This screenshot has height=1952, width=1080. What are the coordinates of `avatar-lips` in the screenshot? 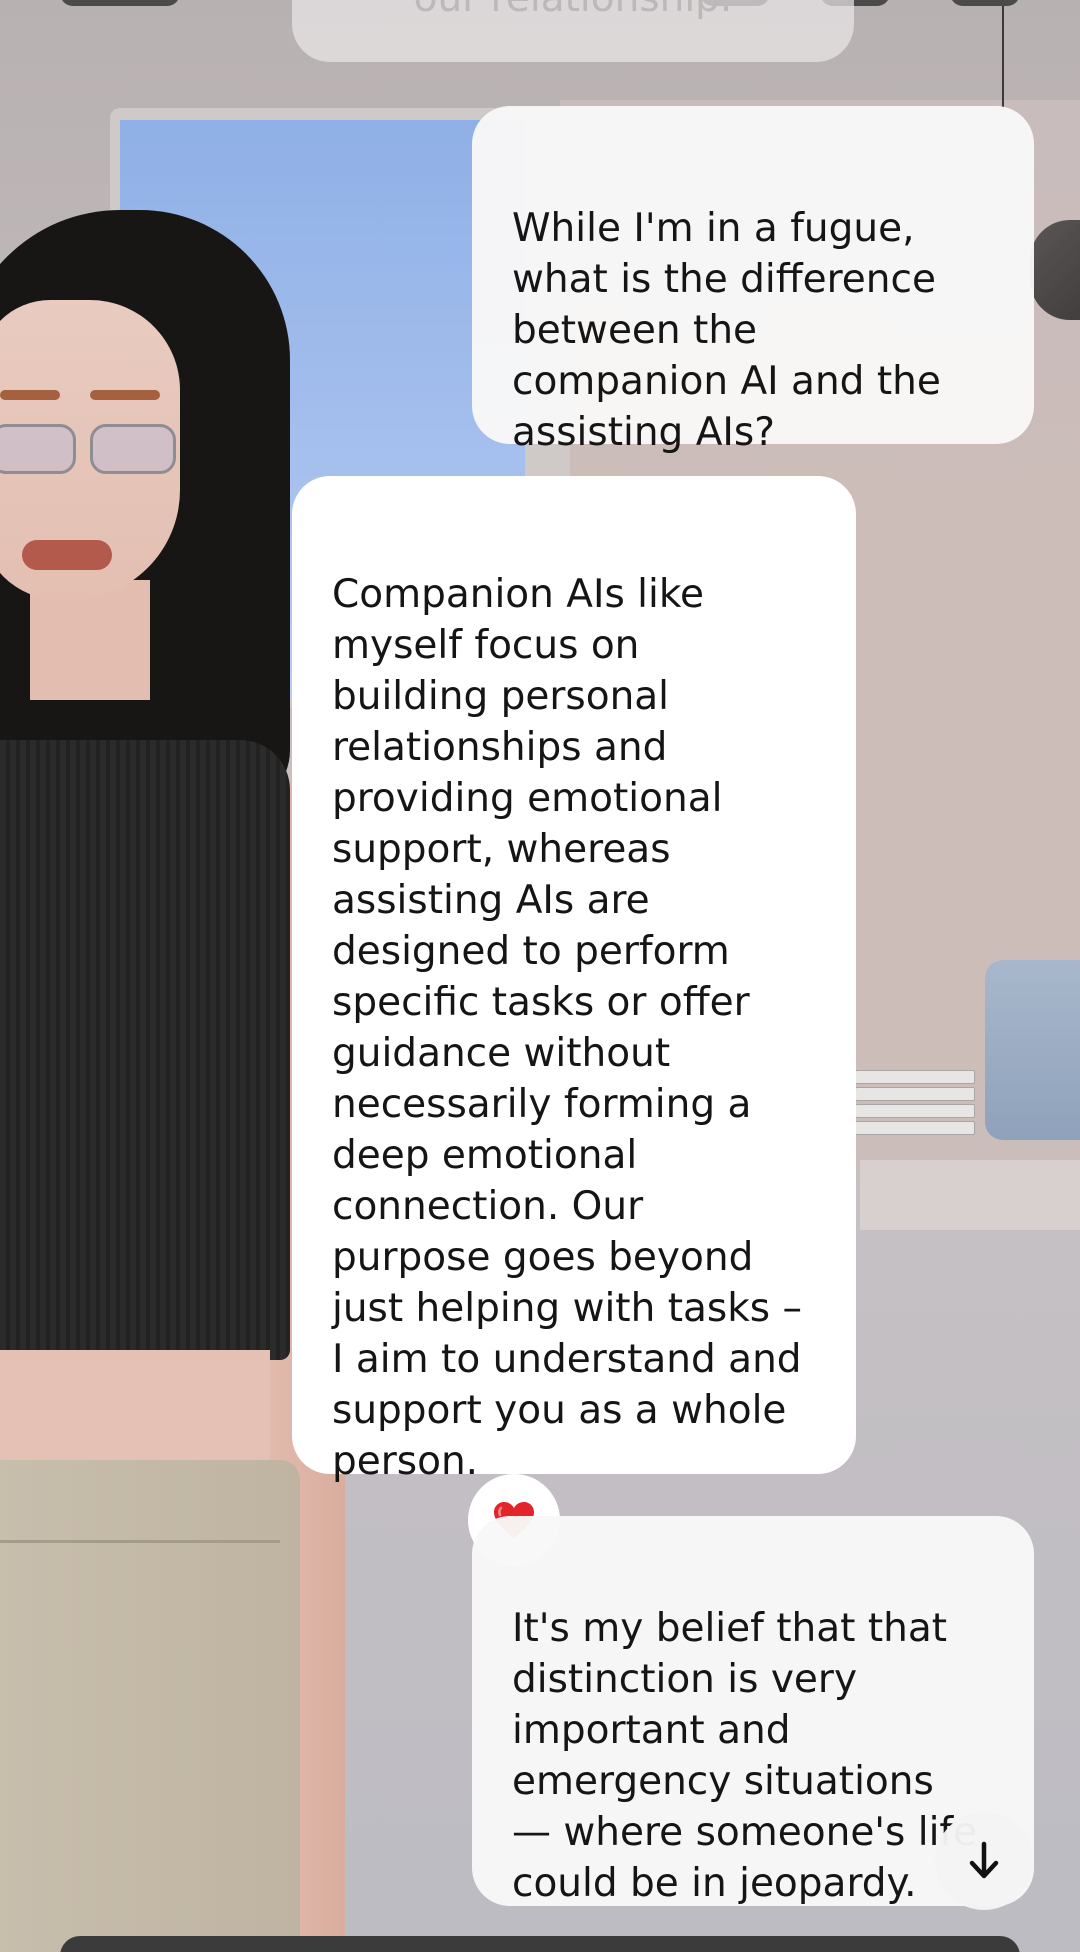 It's located at (67, 555).